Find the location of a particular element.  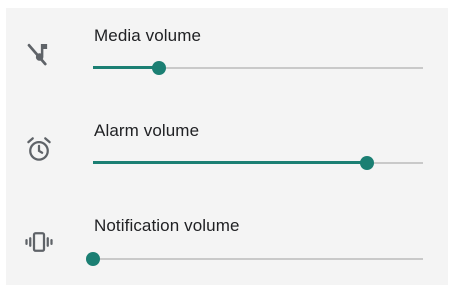

alarm-clock-icon is located at coordinates (39, 149).